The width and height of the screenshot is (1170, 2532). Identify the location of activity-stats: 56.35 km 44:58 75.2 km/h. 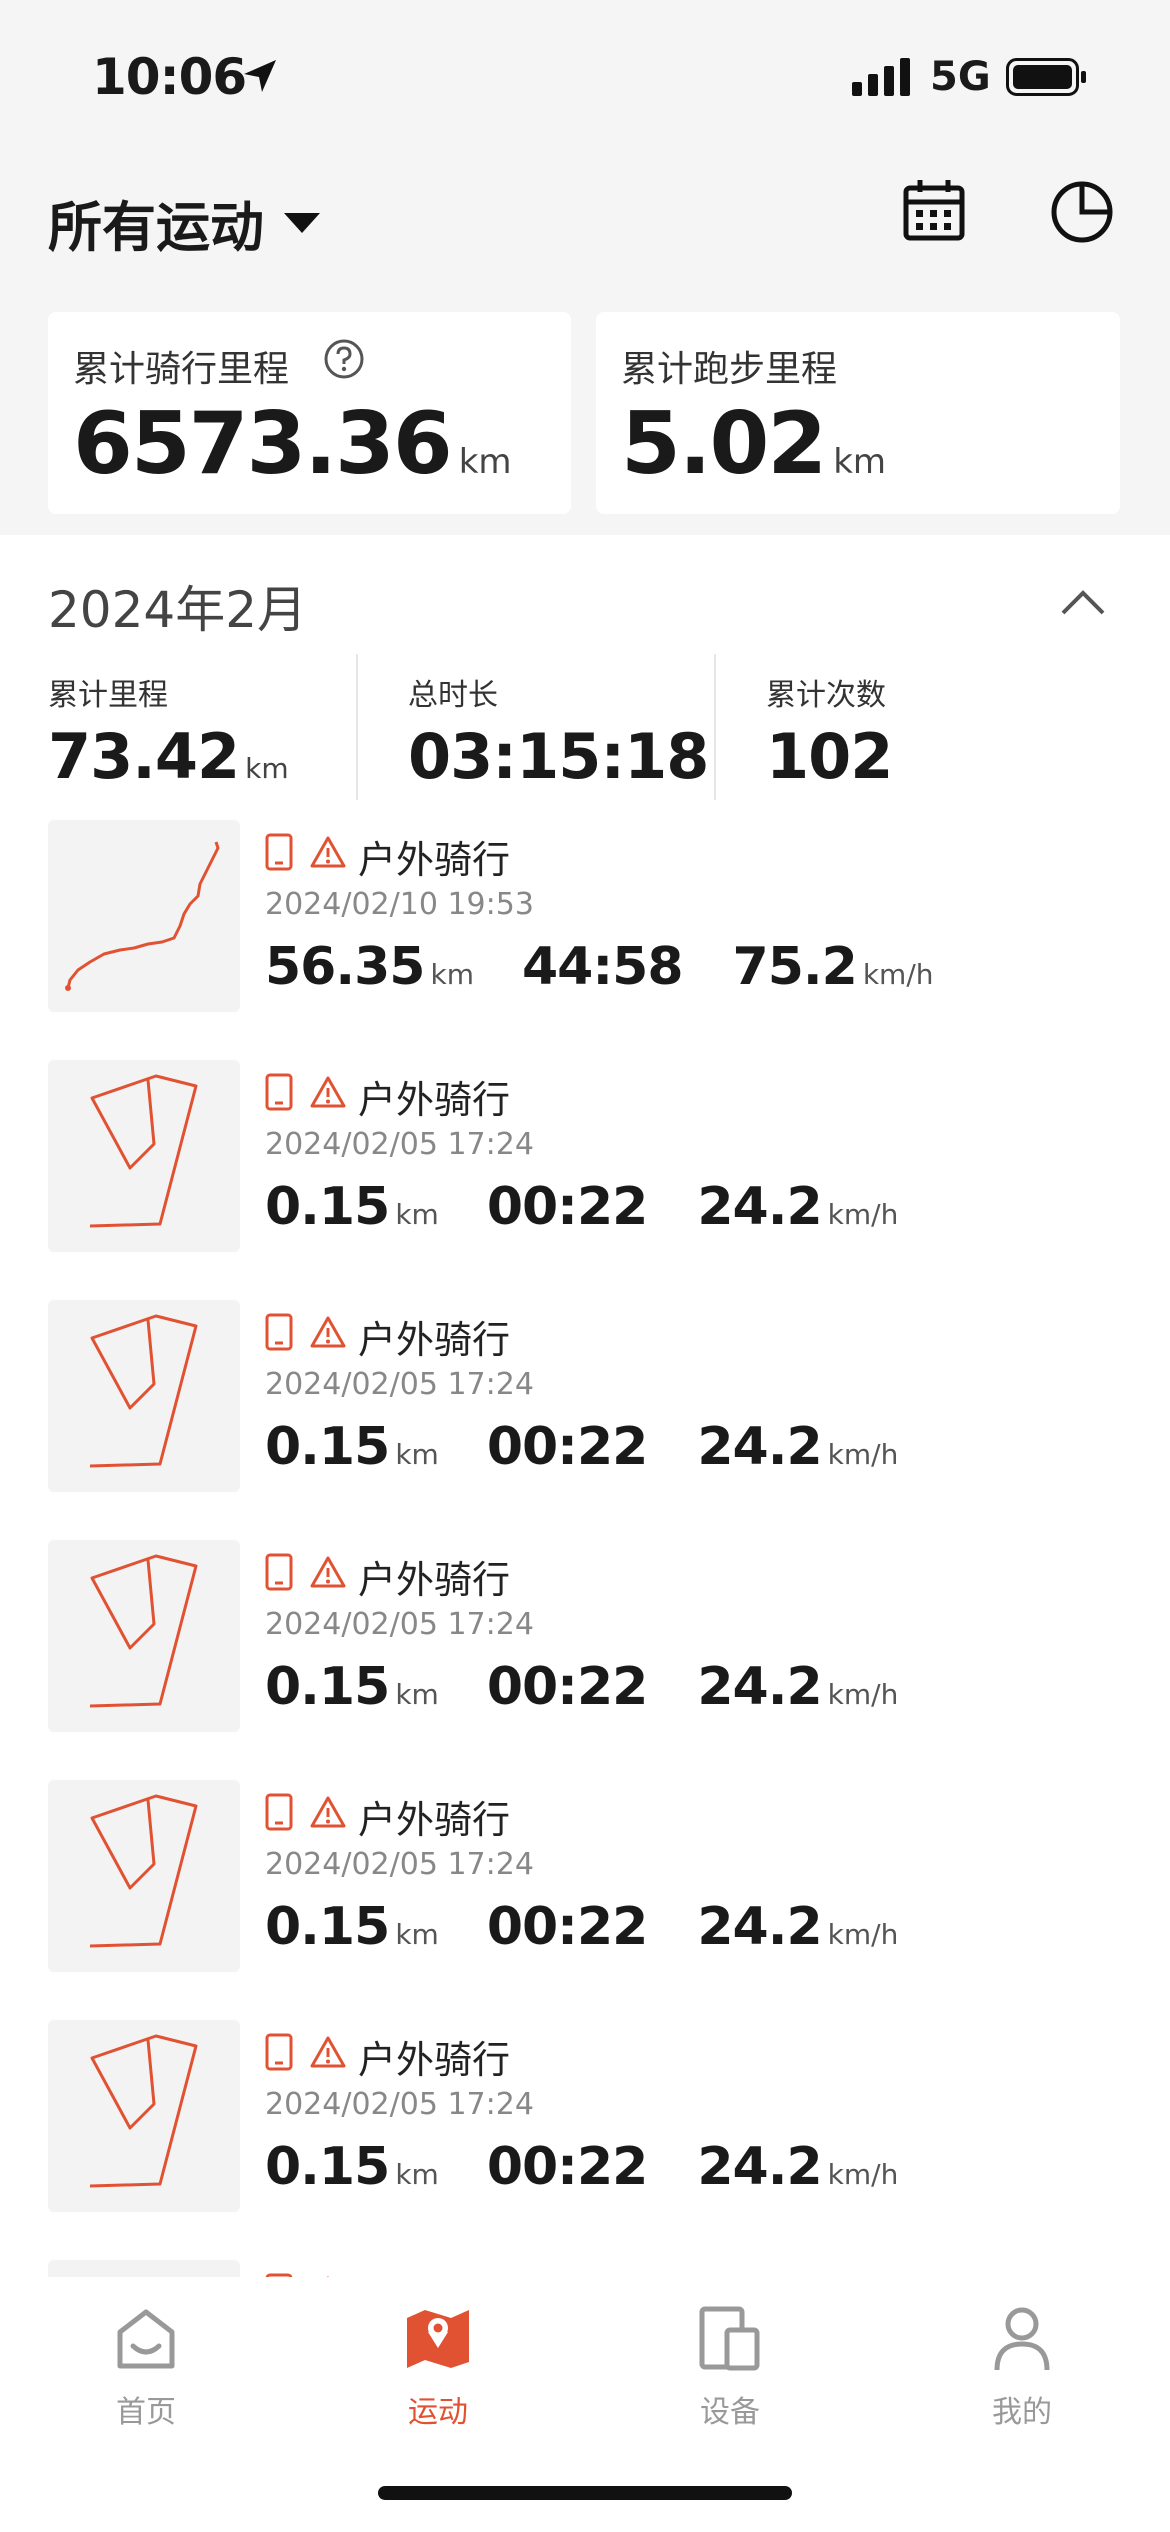
(599, 967).